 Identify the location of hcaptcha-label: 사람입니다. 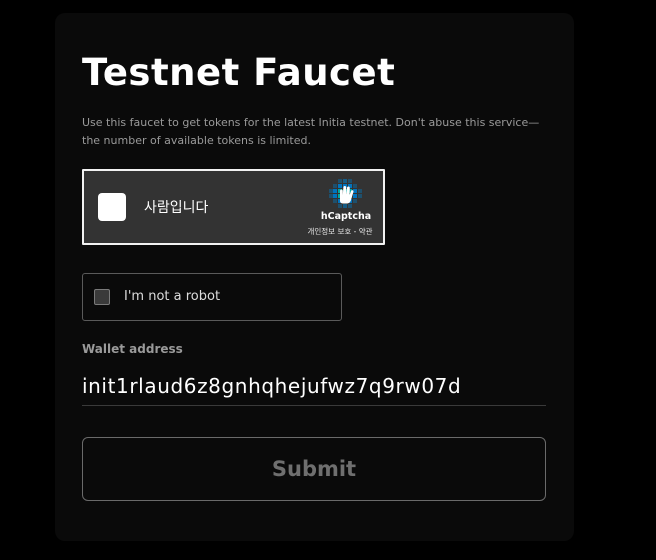
(176, 208).